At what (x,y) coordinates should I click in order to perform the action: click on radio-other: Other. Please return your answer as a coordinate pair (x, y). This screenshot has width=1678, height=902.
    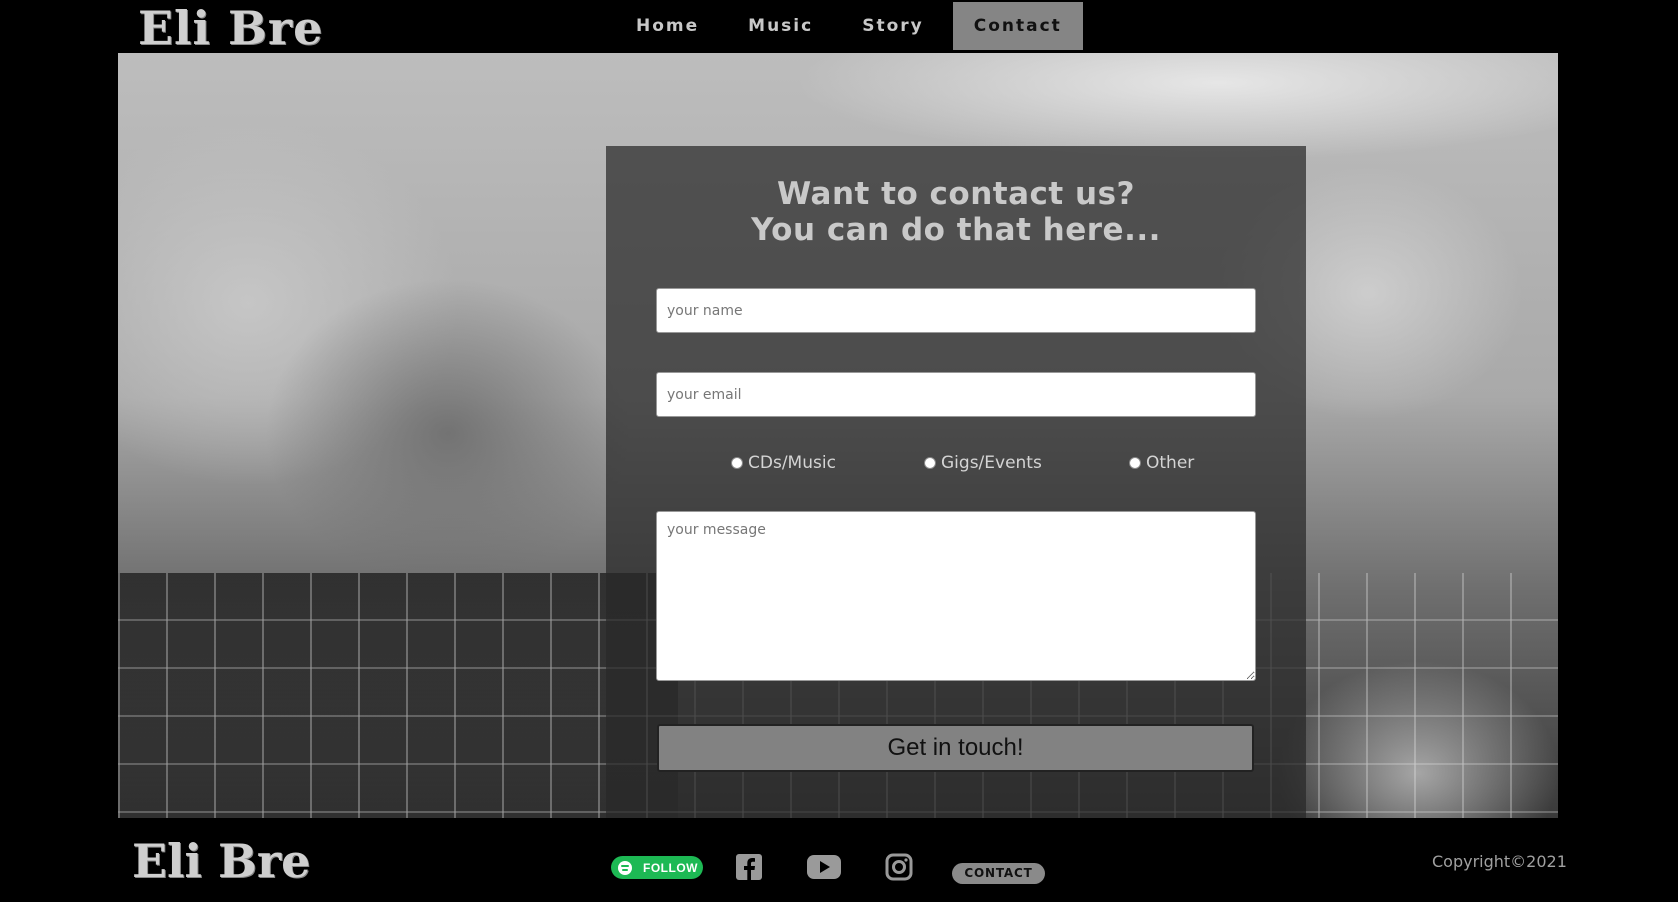
    Looking at the image, I should click on (1161, 463).